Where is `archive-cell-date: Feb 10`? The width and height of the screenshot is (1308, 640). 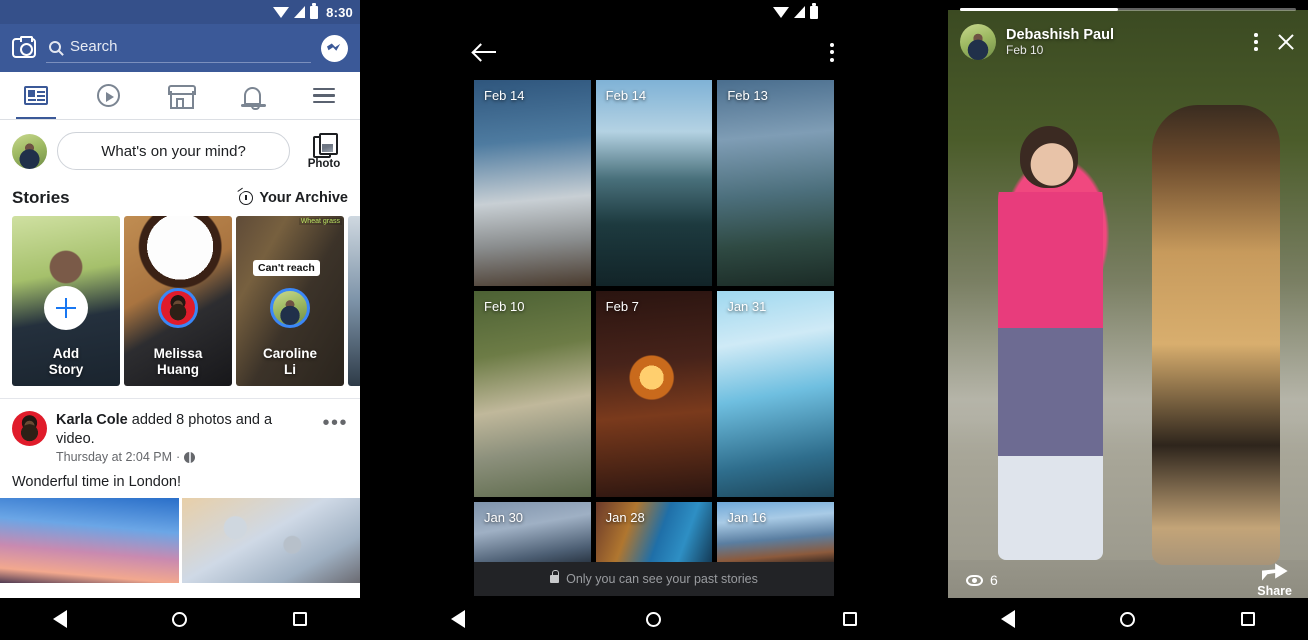
archive-cell-date: Feb 10 is located at coordinates (504, 306).